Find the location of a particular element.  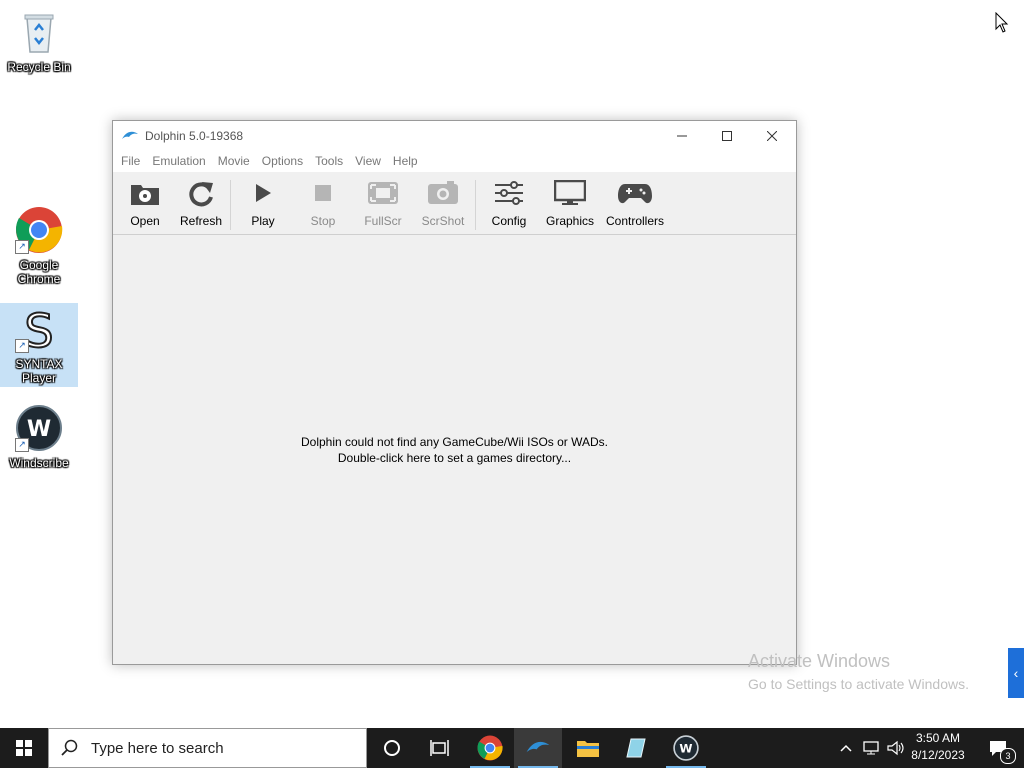

chevron-up-icon is located at coordinates (846, 748).